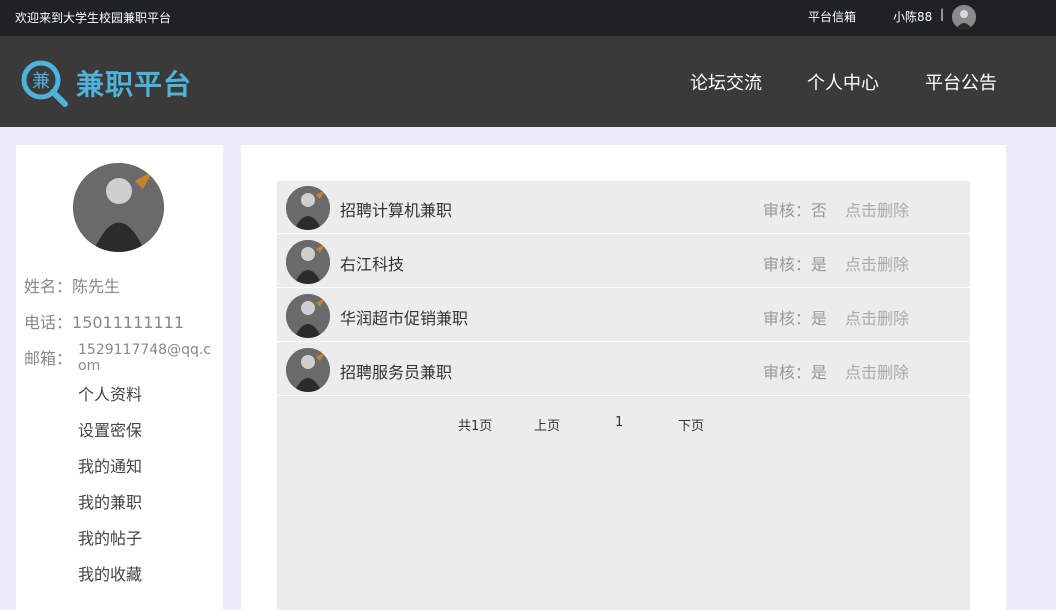 Image resolution: width=1056 pixels, height=610 pixels. What do you see at coordinates (726, 82) in the screenshot?
I see `nav-forum: 论坛交流` at bounding box center [726, 82].